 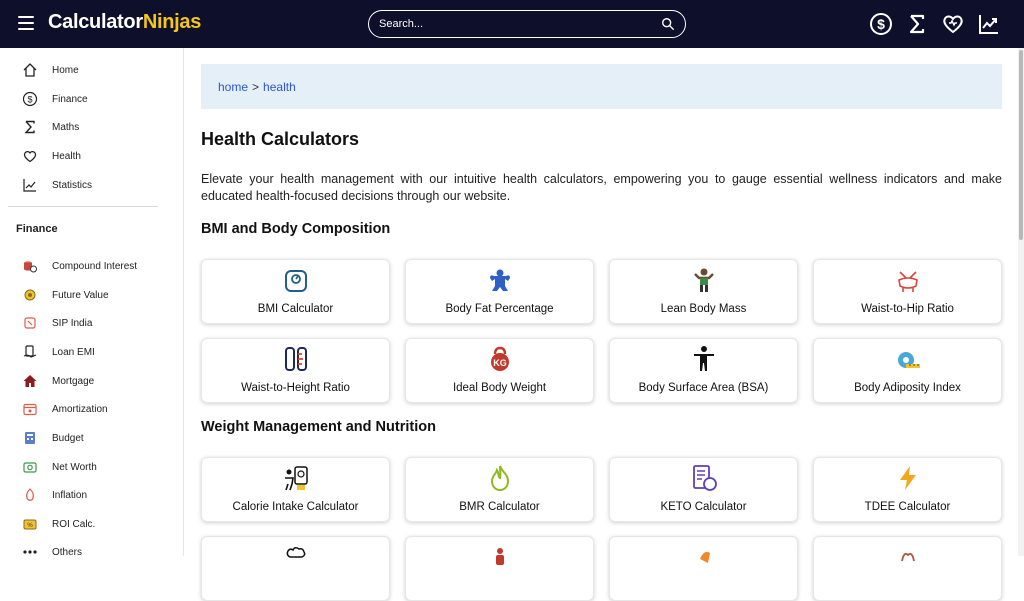 I want to click on more-icon, so click(x=30, y=552).